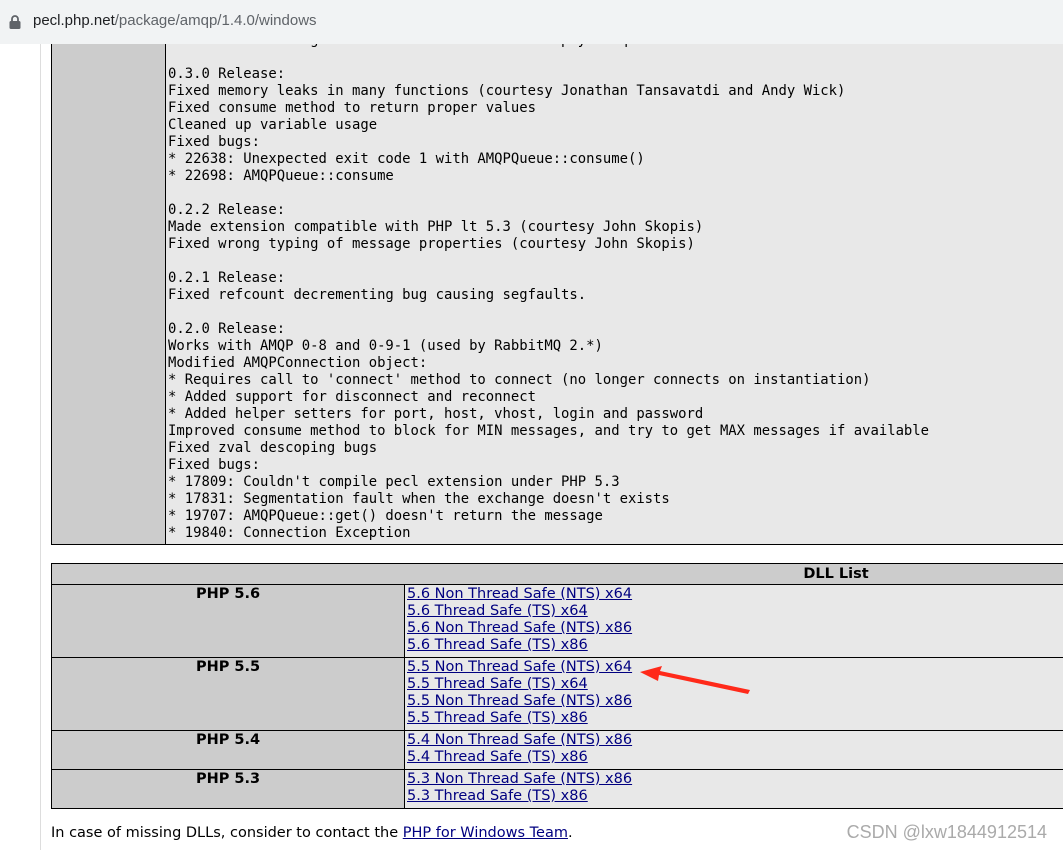  Describe the element at coordinates (946, 832) in the screenshot. I see `csdn-watermark: CSDN @lxw1844912514` at that location.